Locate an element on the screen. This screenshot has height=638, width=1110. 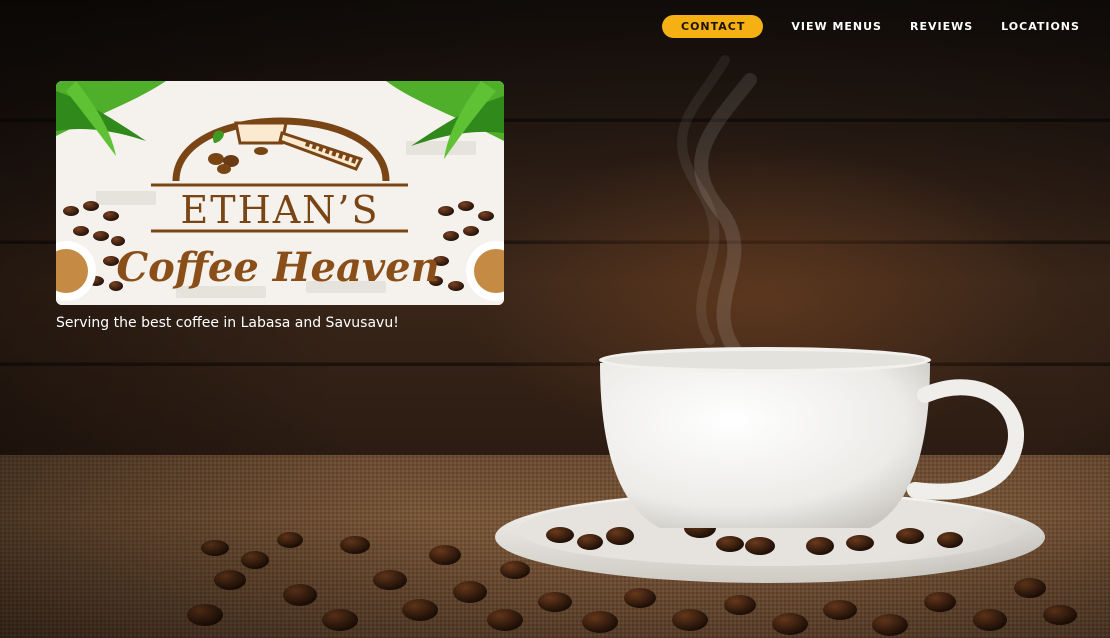
nav-link-locations: LOCATIONS is located at coordinates (1040, 26).